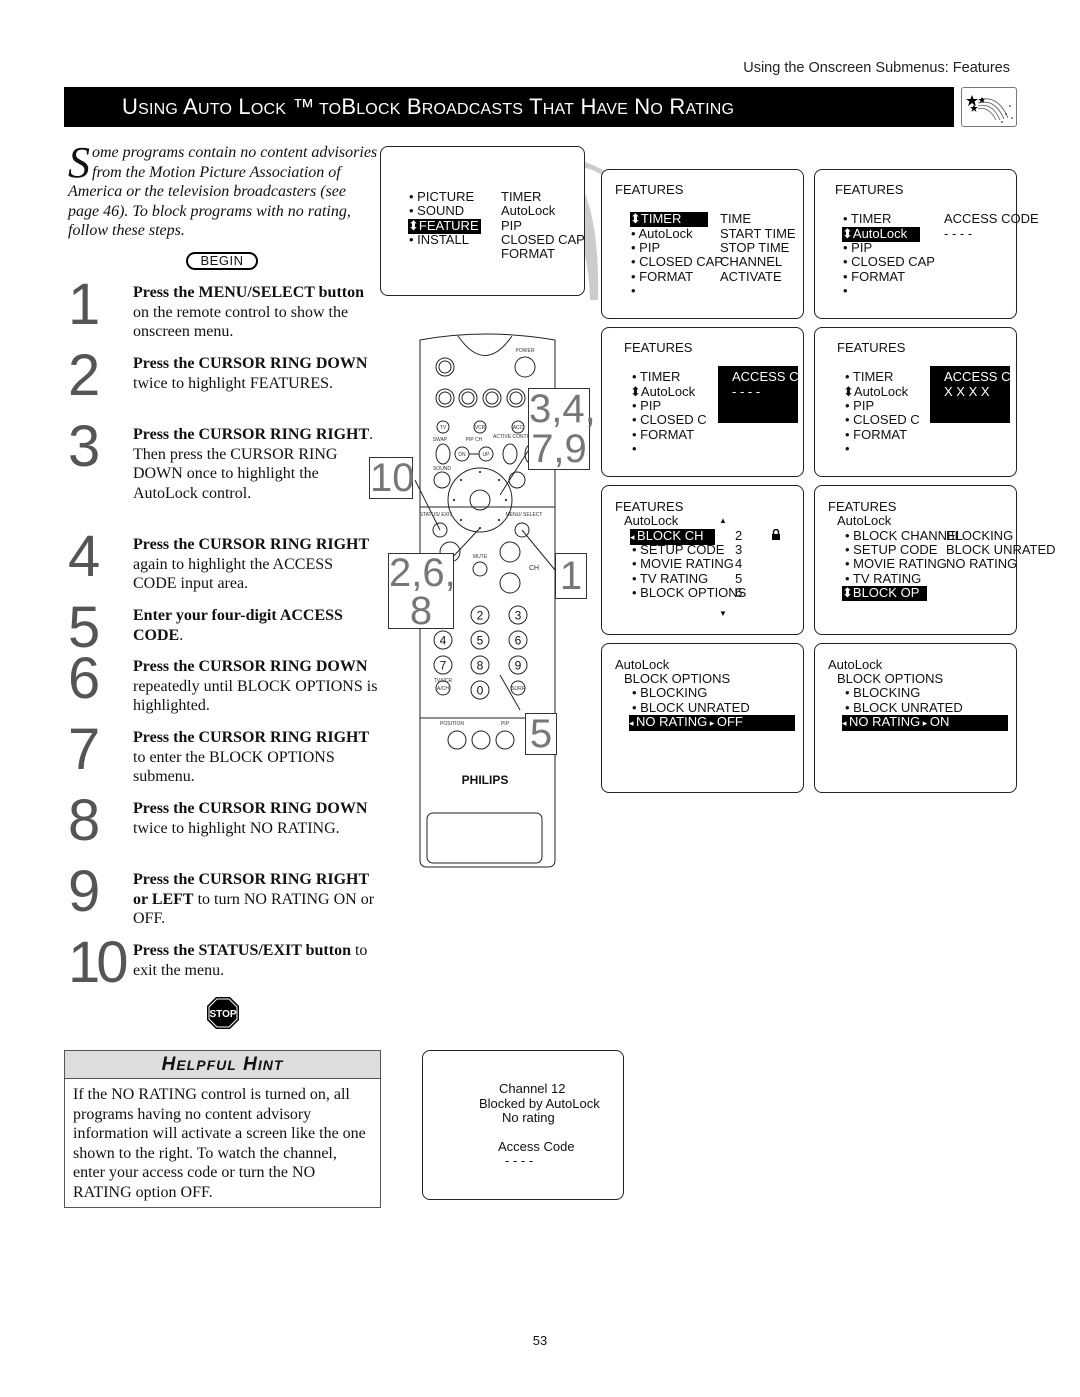 The image size is (1080, 1397). Describe the element at coordinates (982, 563) in the screenshot. I see `submenu-item: NO RATING` at that location.